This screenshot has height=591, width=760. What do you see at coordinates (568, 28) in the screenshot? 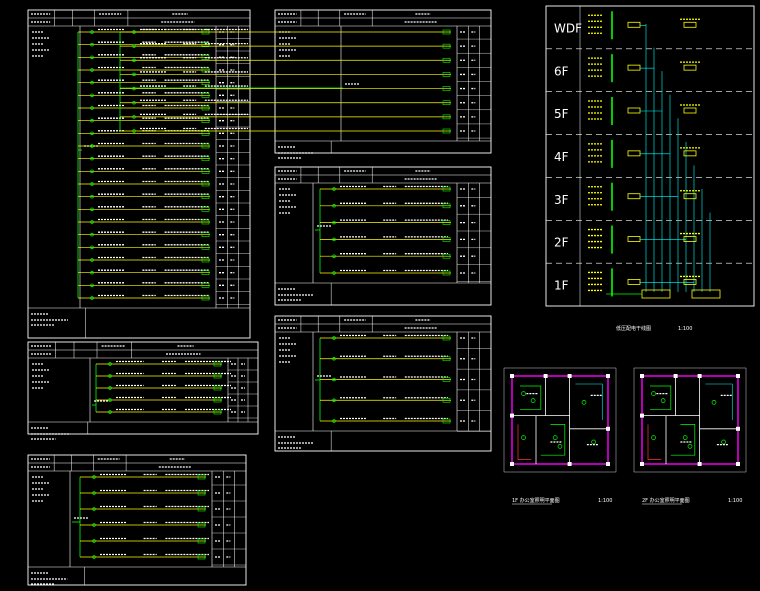
I see `floor-label: WDF` at bounding box center [568, 28].